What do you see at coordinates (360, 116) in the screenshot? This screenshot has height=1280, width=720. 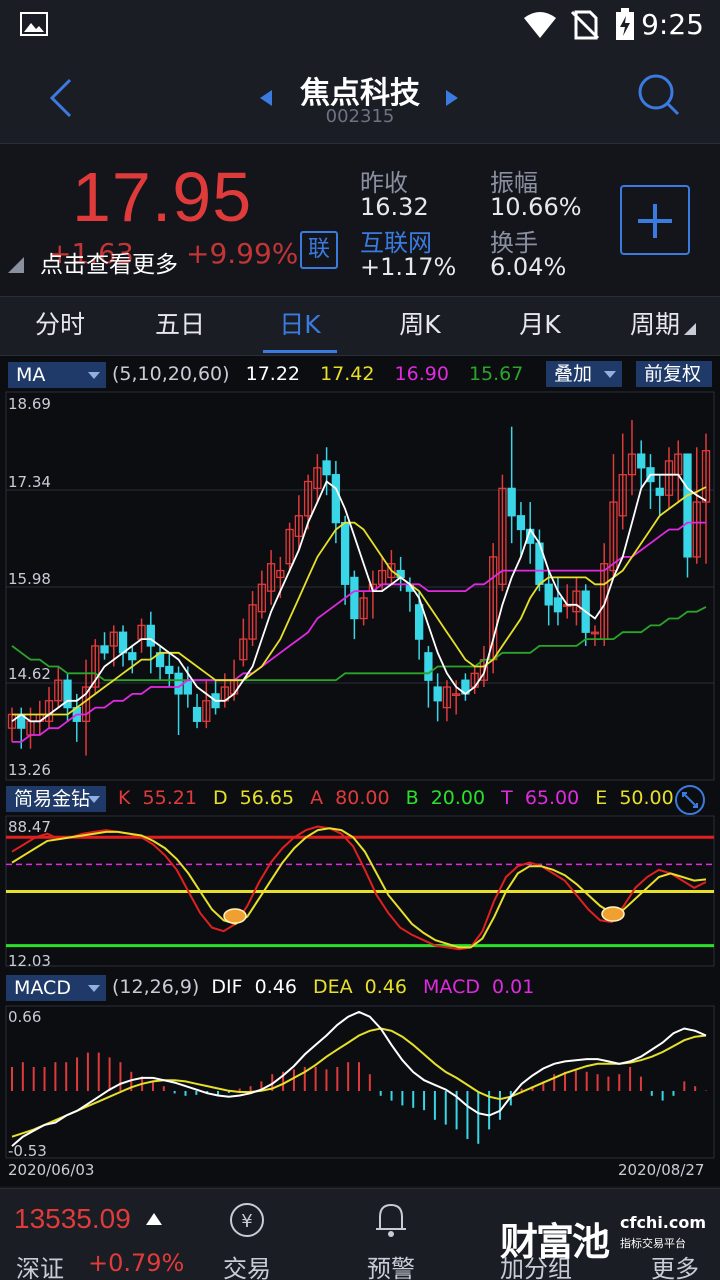 I see `stock-code: 002315` at bounding box center [360, 116].